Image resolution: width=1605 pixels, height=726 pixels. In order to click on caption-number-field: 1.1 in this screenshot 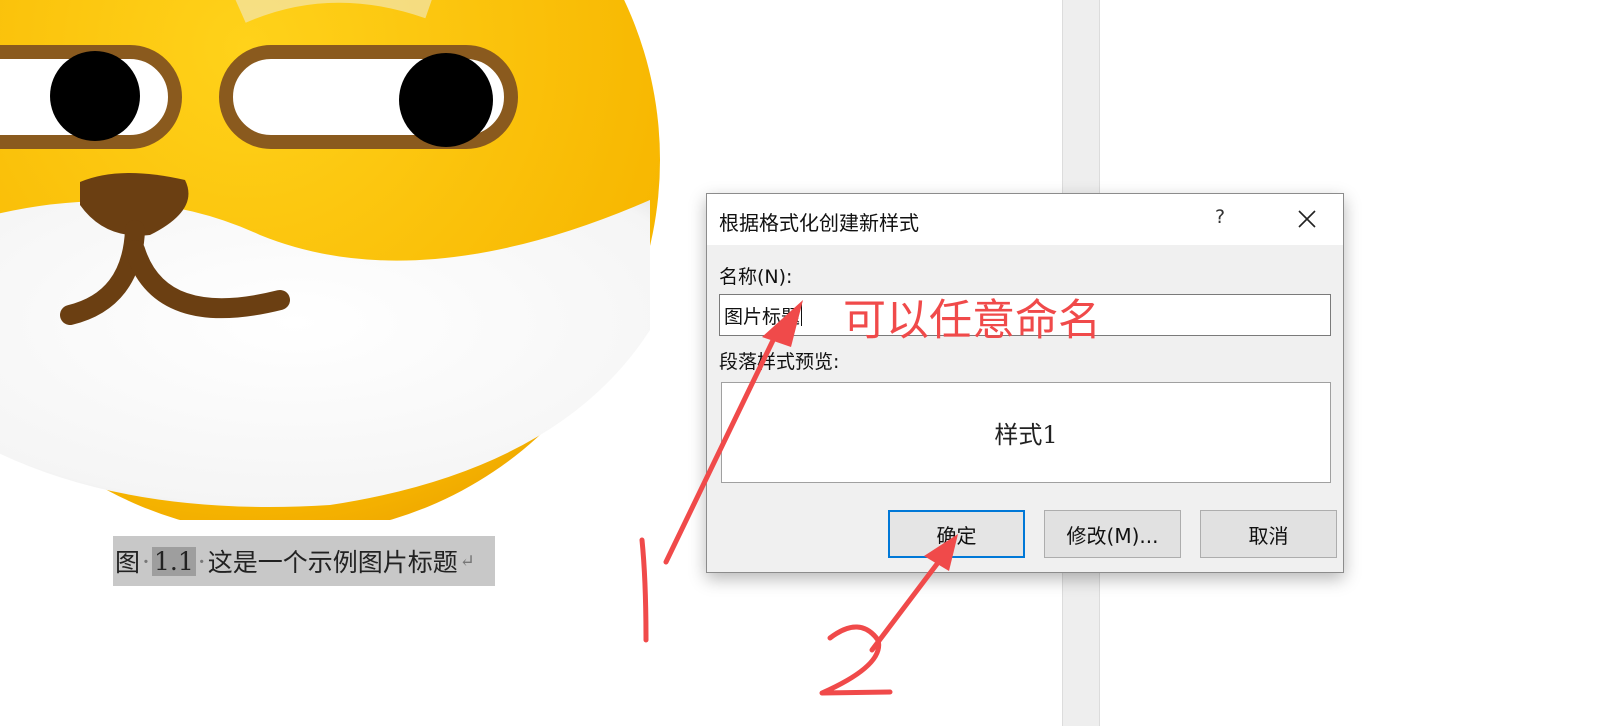, I will do `click(173, 561)`.